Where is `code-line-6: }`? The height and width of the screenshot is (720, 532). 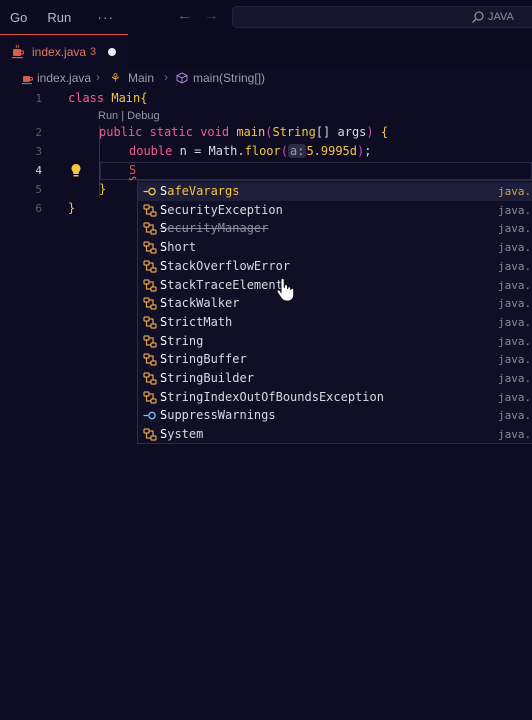 code-line-6: } is located at coordinates (72, 208).